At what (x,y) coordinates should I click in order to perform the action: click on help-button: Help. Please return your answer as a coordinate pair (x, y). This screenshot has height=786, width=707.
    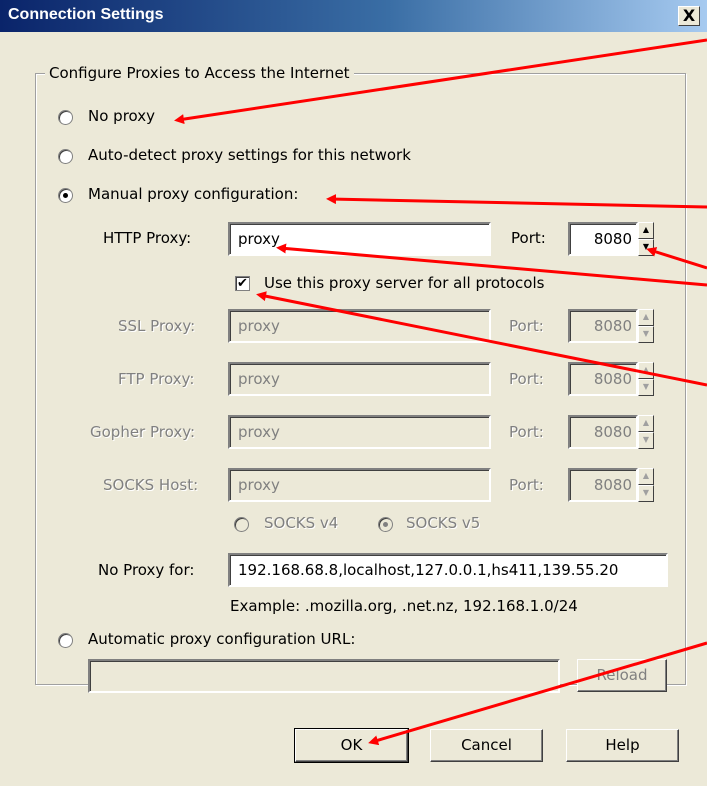
    Looking at the image, I should click on (622, 745).